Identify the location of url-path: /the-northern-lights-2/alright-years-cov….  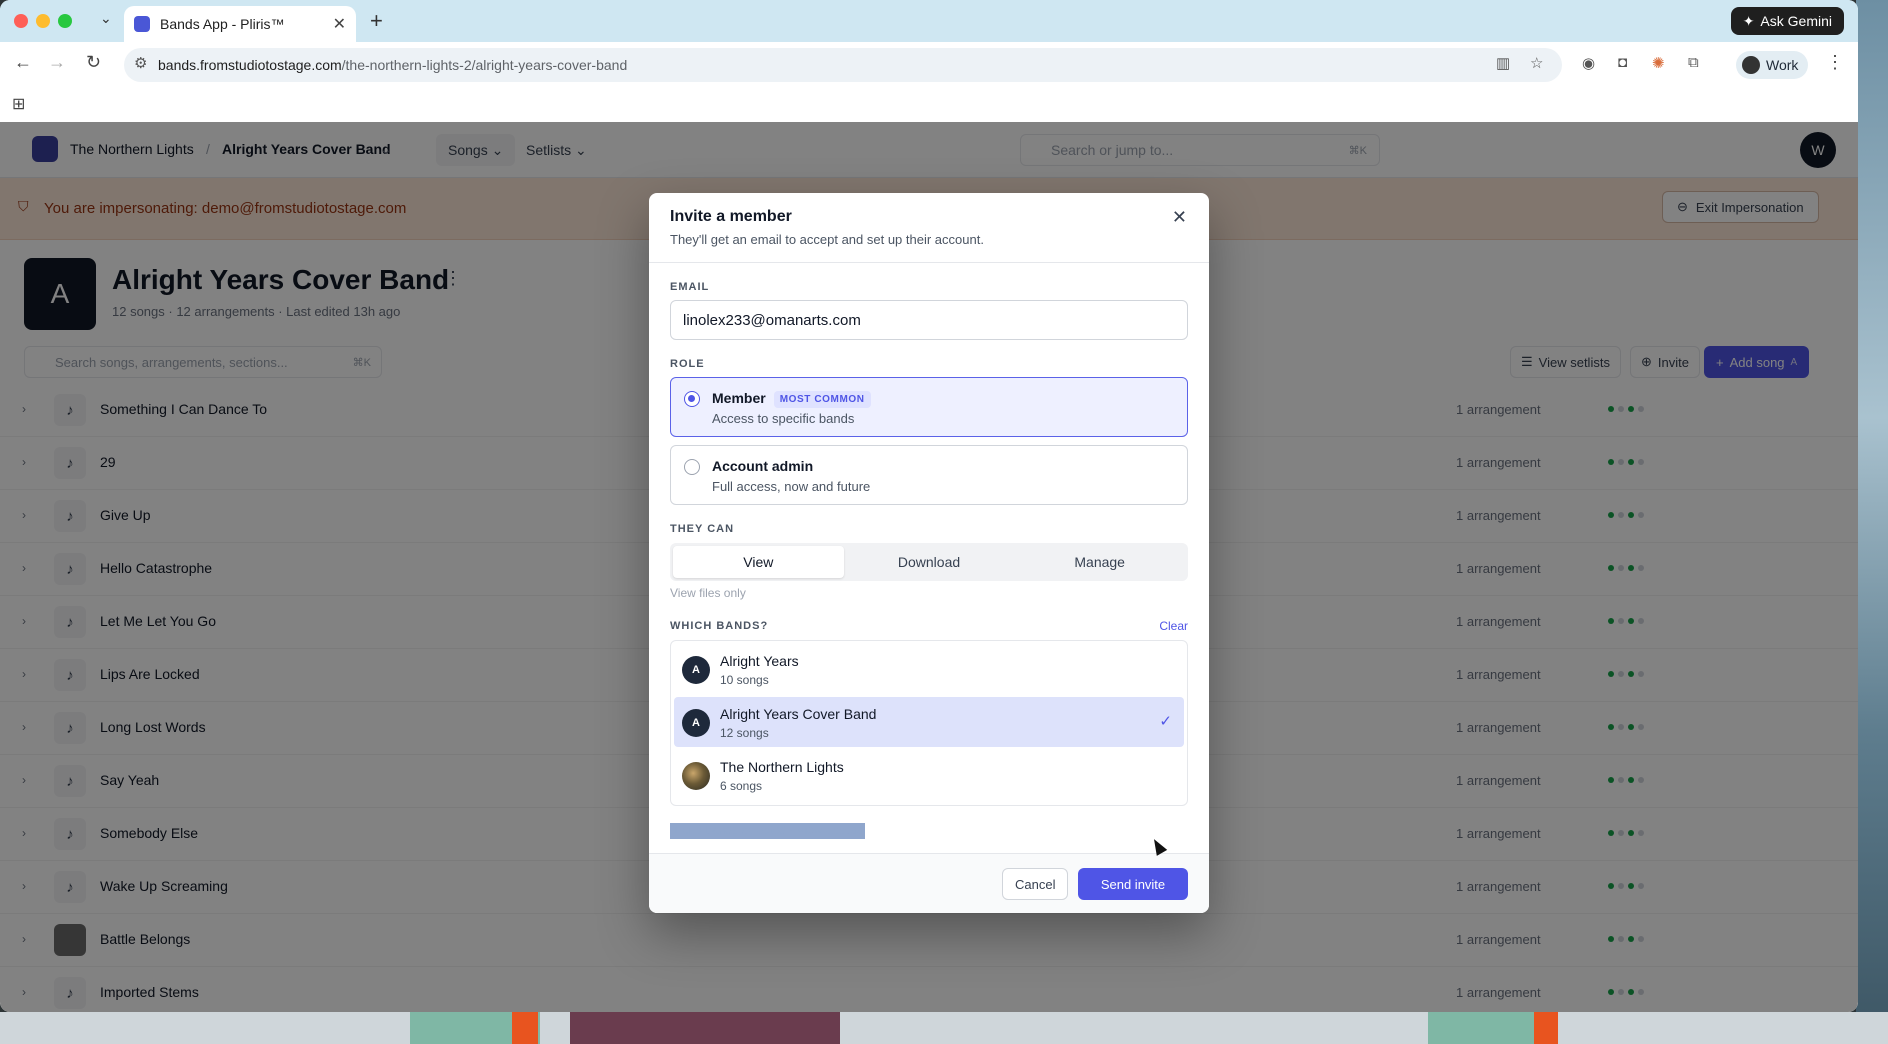
(484, 65).